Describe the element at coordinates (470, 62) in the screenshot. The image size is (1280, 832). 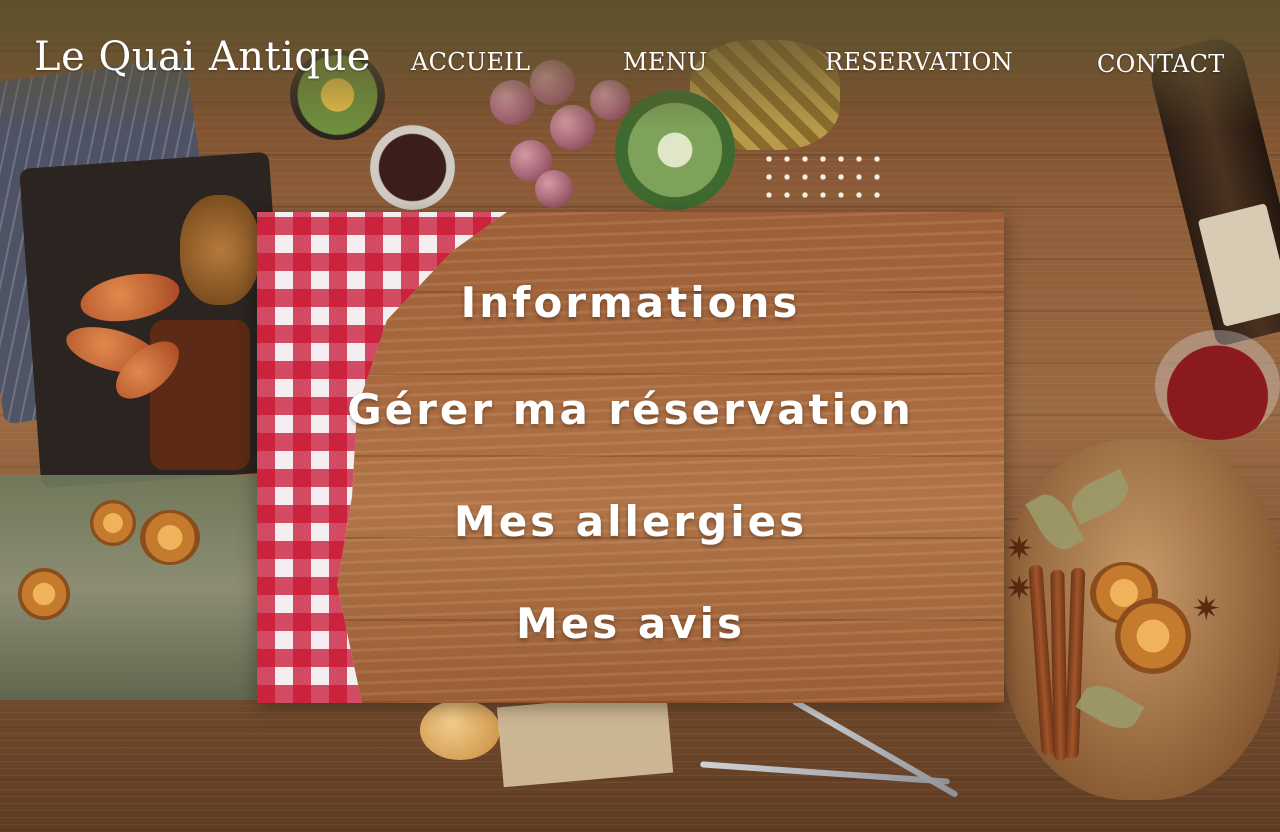
I see `nav-link-accueil: ACCUEIL` at that location.